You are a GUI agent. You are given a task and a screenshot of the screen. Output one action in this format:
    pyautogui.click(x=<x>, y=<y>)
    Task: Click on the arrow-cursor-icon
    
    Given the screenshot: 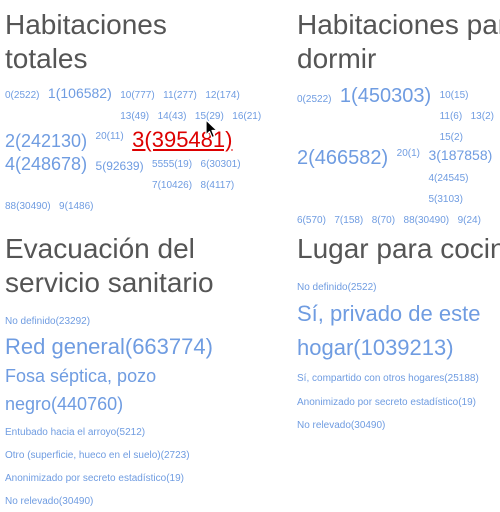 What is the action you would take?
    pyautogui.click(x=211, y=129)
    